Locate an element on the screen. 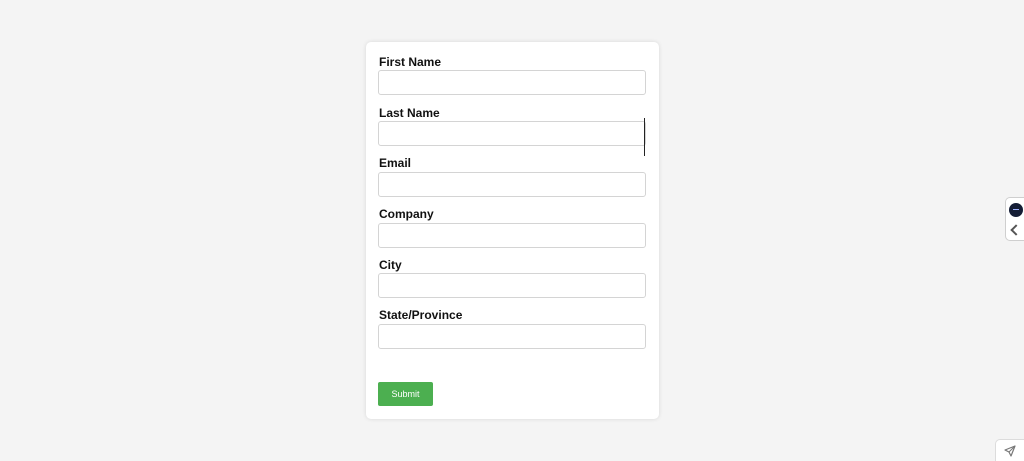 The image size is (1024, 461). side-panel-widget is located at coordinates (1014, 219).